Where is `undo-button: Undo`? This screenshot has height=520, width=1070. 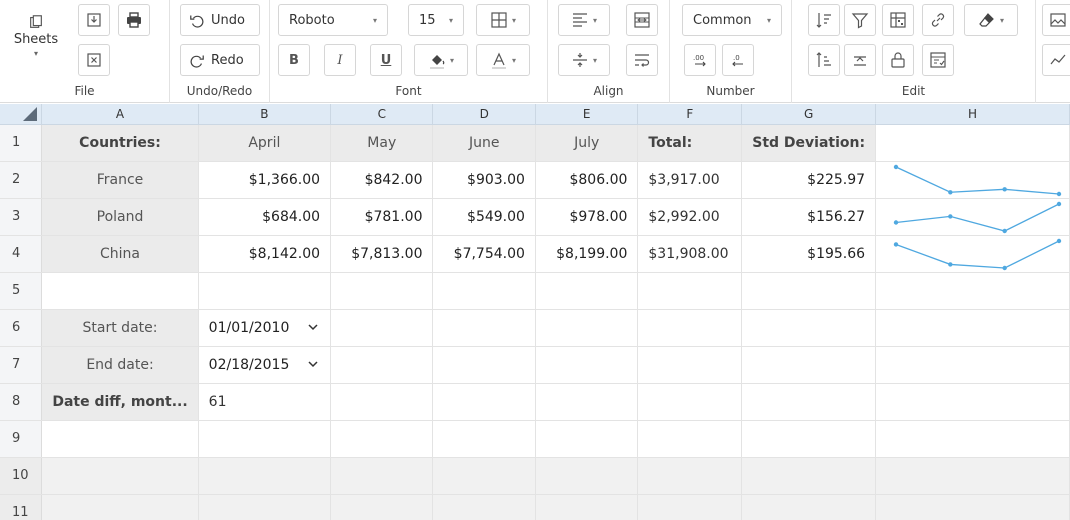
undo-button: Undo is located at coordinates (220, 20).